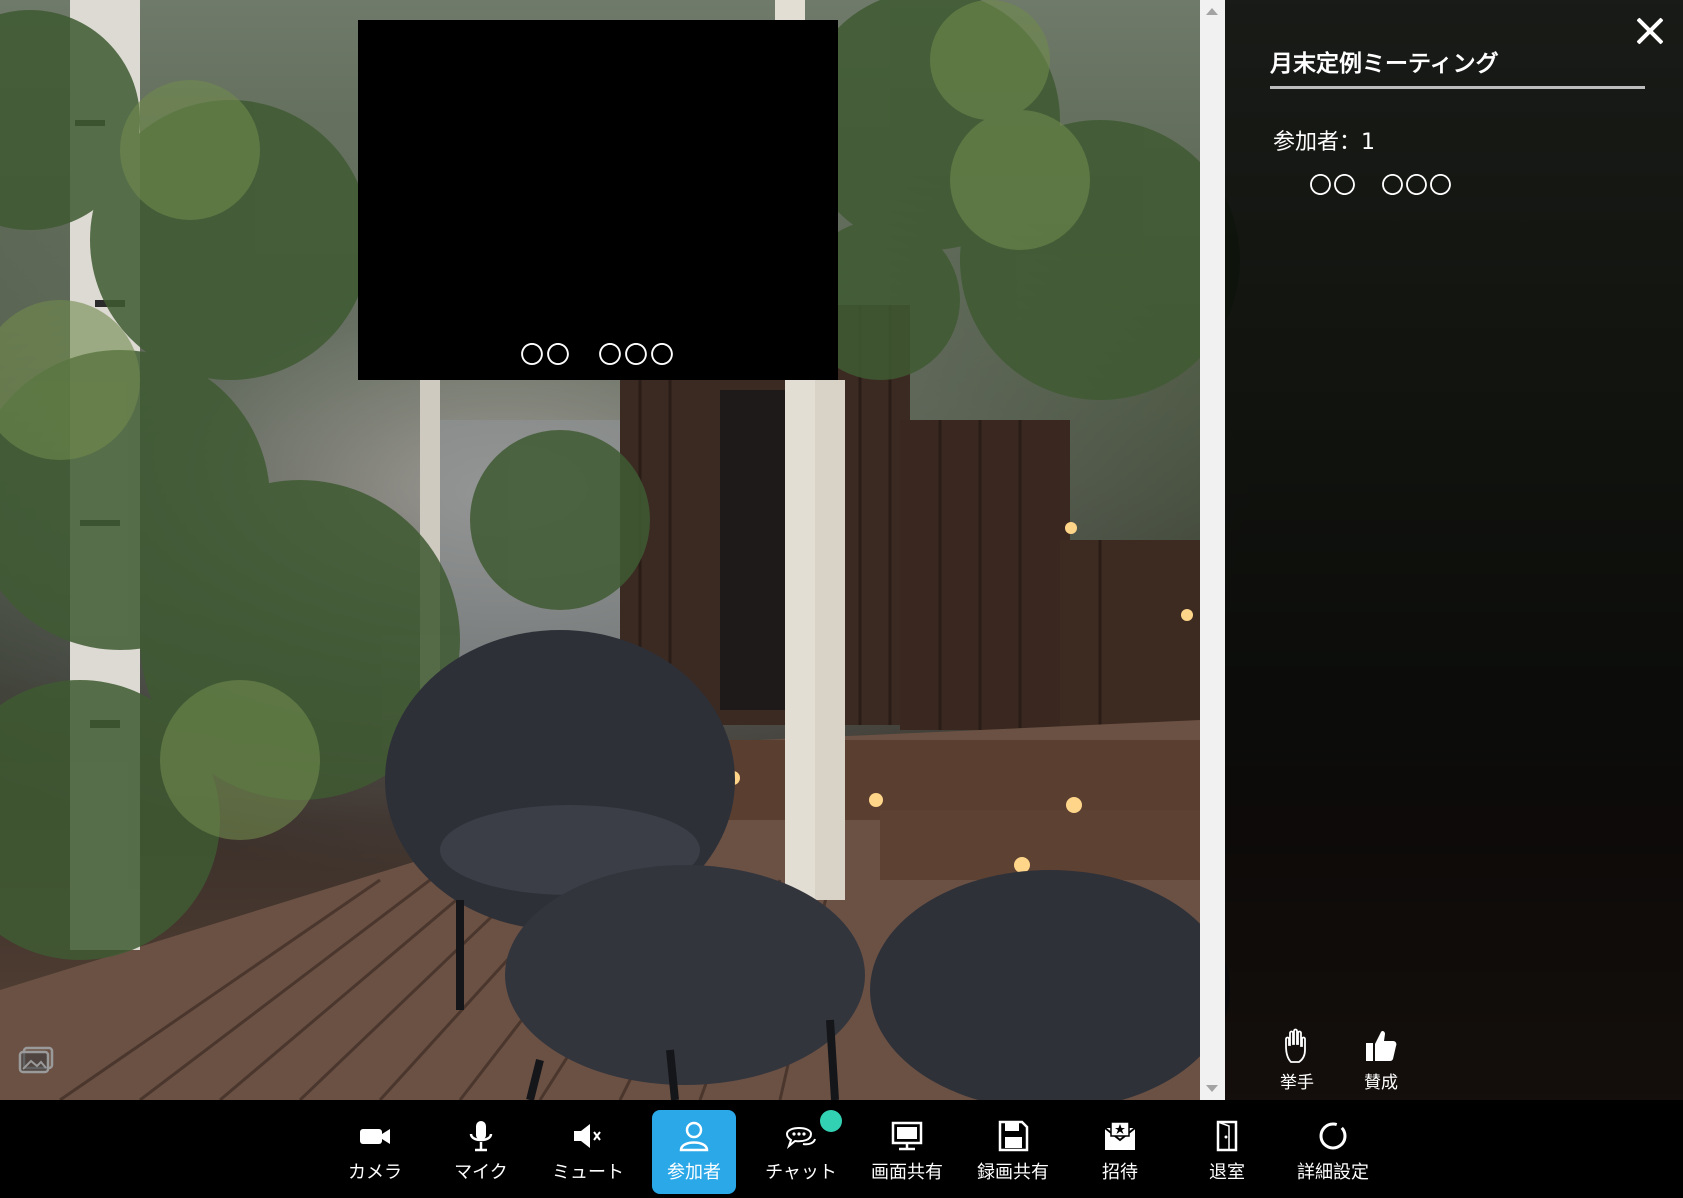 Image resolution: width=1683 pixels, height=1198 pixels. Describe the element at coordinates (375, 1136) in the screenshot. I see `video-camera-icon` at that location.